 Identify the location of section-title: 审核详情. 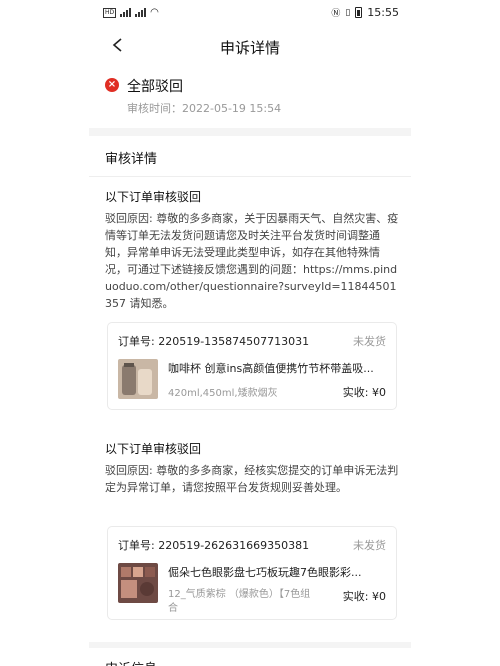
(131, 159).